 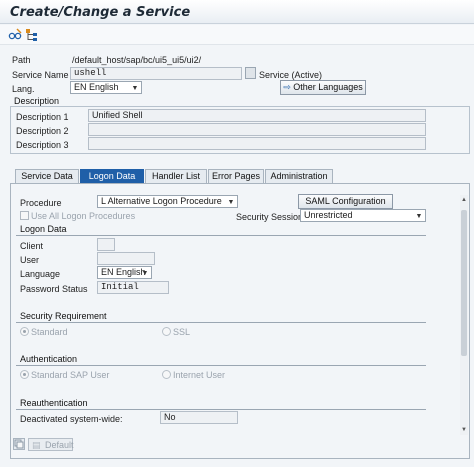 What do you see at coordinates (237, 35) in the screenshot?
I see `toolbar` at bounding box center [237, 35].